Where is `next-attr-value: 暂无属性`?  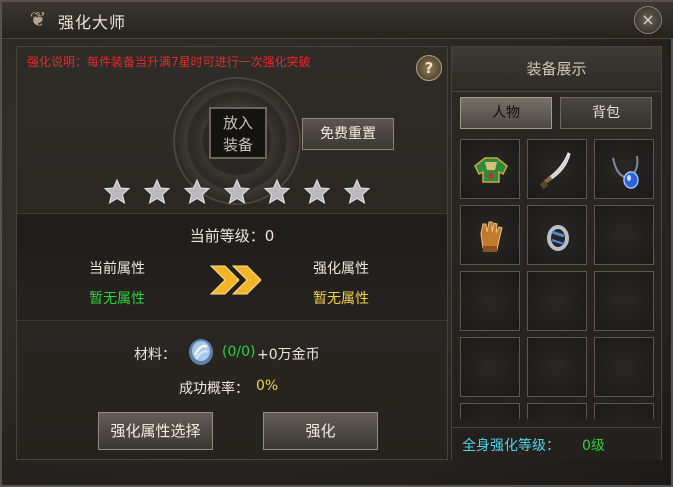
next-attr-value: 暂无属性 is located at coordinates (341, 299).